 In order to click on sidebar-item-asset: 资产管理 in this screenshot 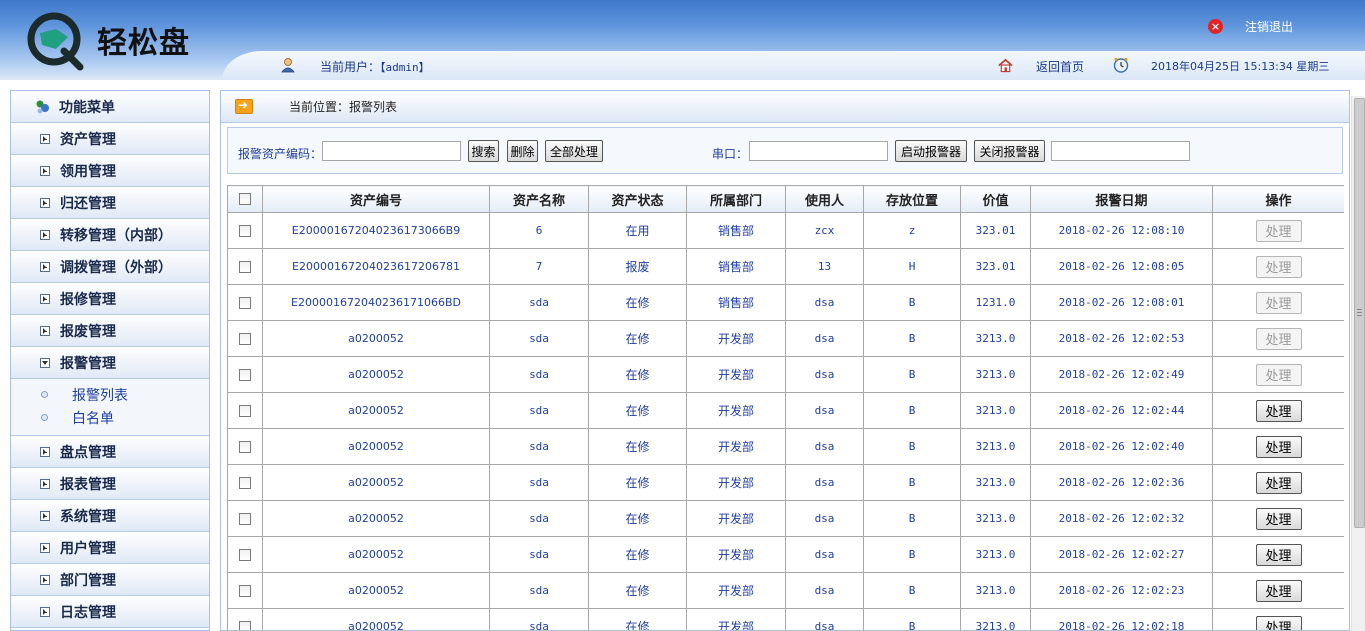, I will do `click(110, 139)`.